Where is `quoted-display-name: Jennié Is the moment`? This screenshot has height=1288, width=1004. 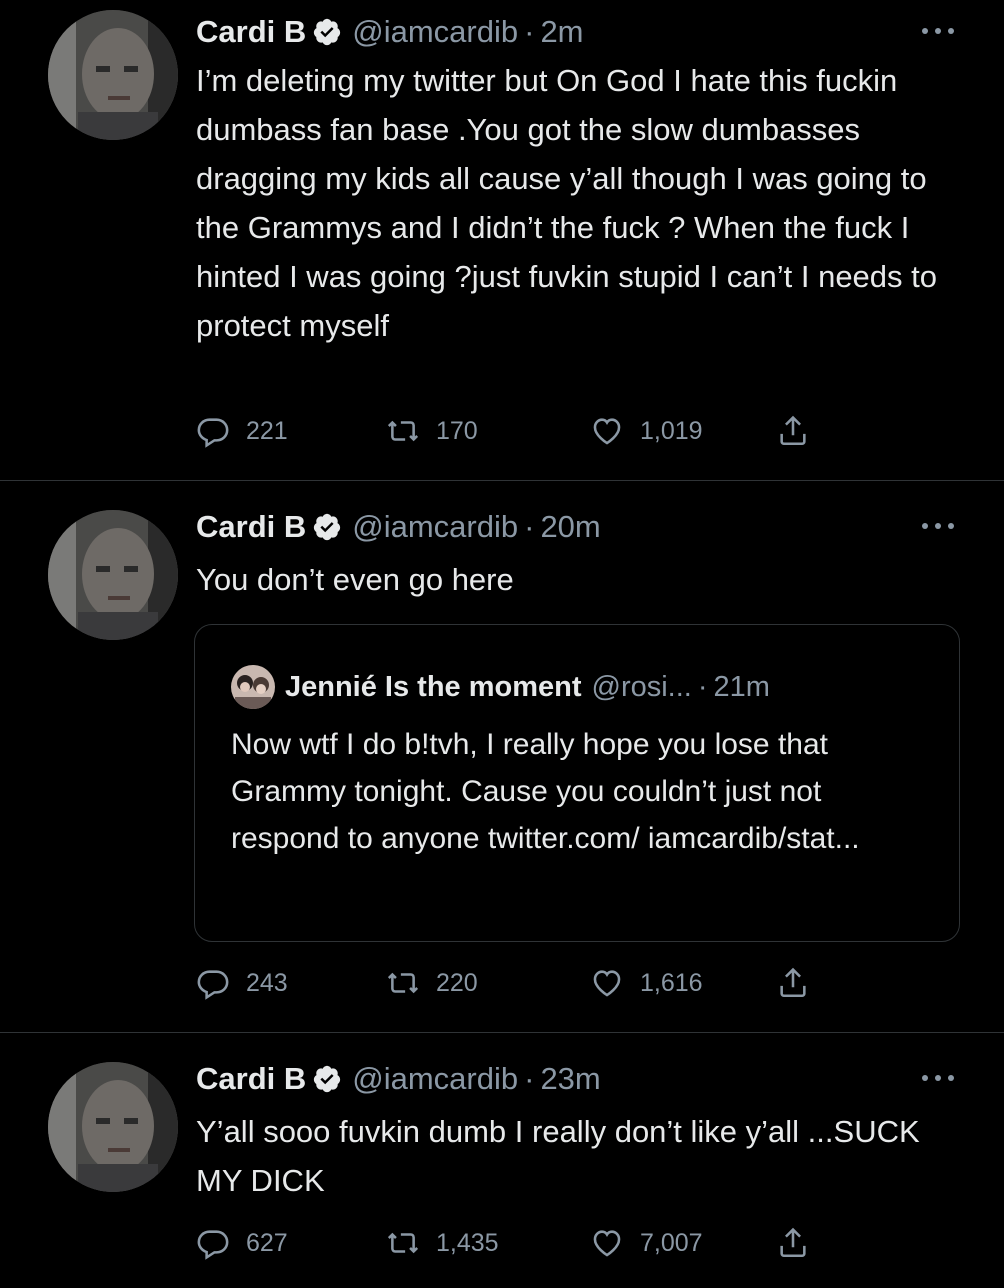
quoted-display-name: Jennié Is the moment is located at coordinates (433, 687).